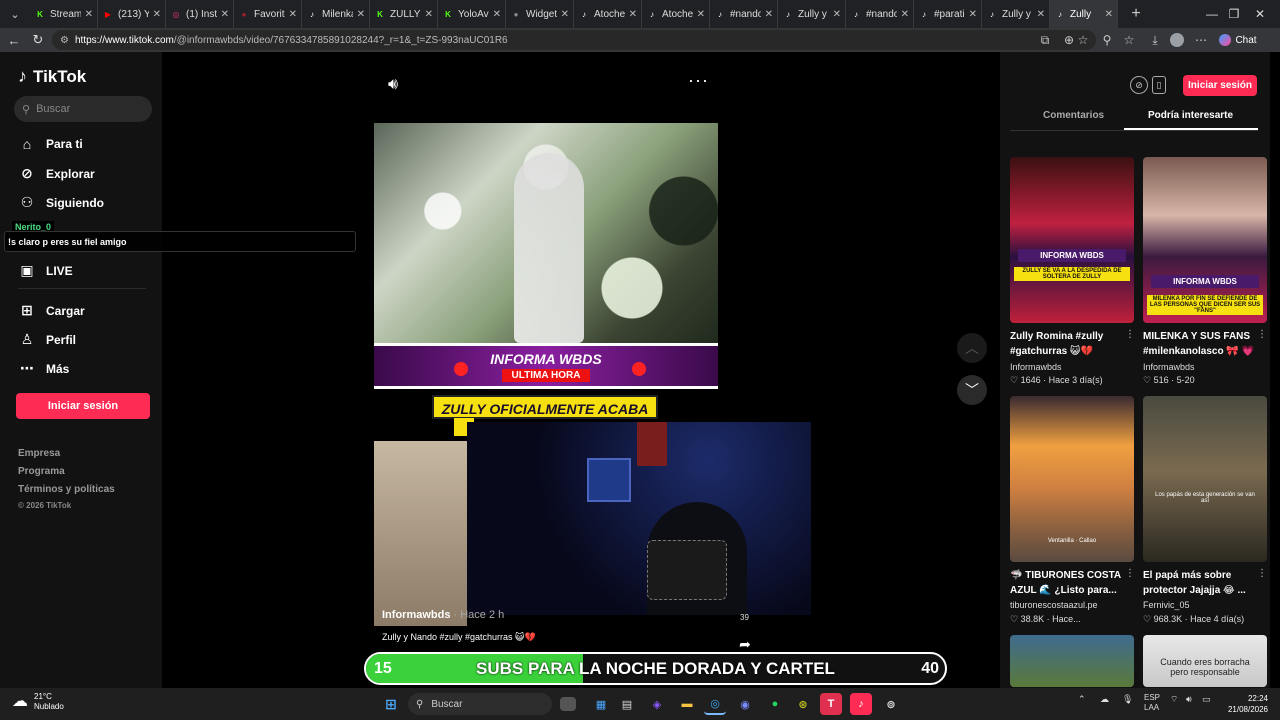 The image size is (1280, 720). Describe the element at coordinates (66, 489) in the screenshot. I see `footer-terminos: Términos y políticas` at that location.